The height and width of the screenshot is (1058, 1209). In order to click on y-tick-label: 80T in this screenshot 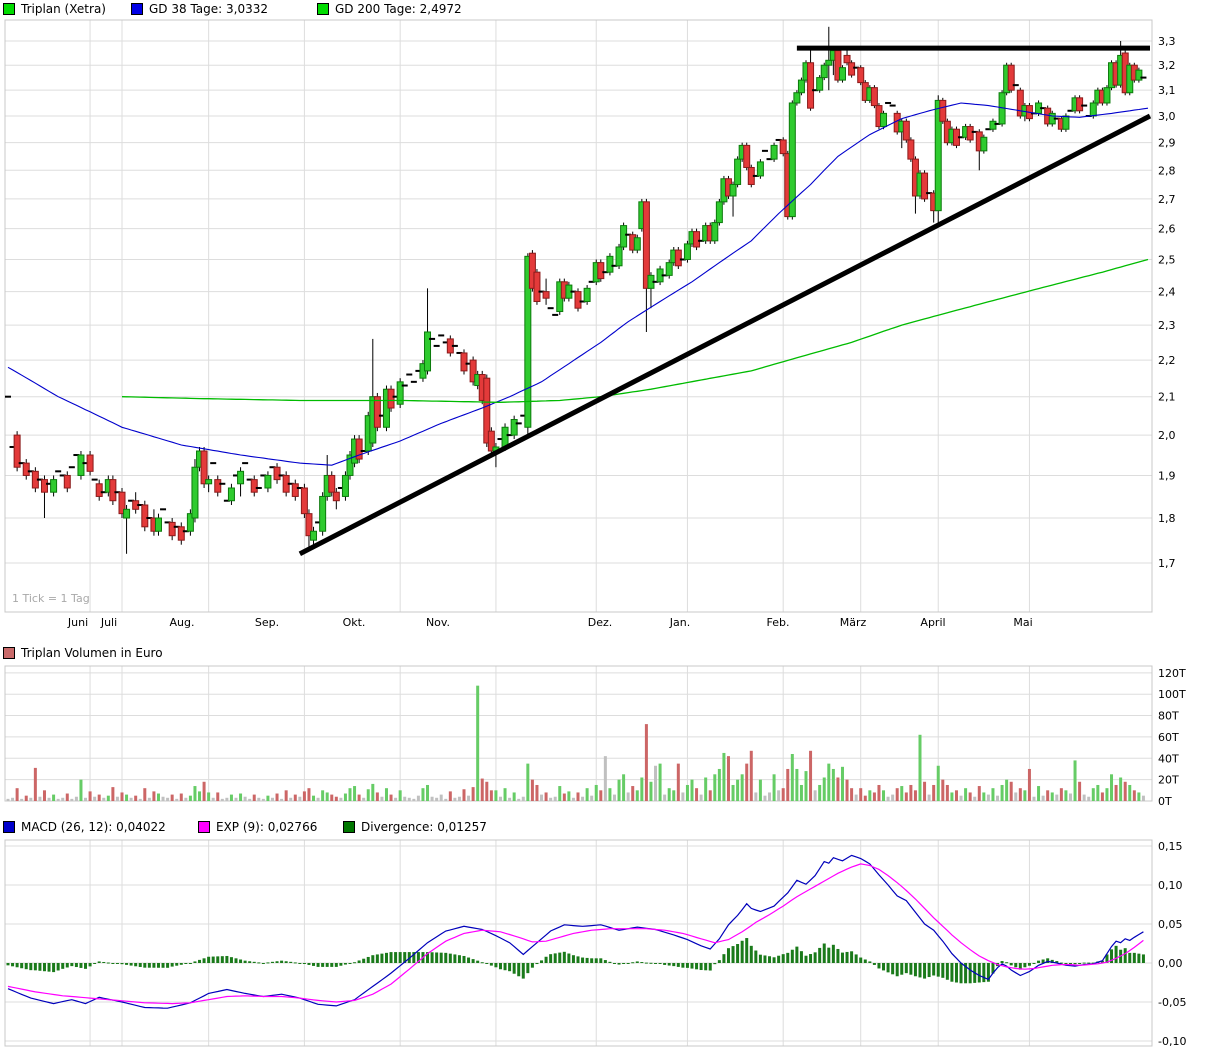, I will do `click(1168, 716)`.